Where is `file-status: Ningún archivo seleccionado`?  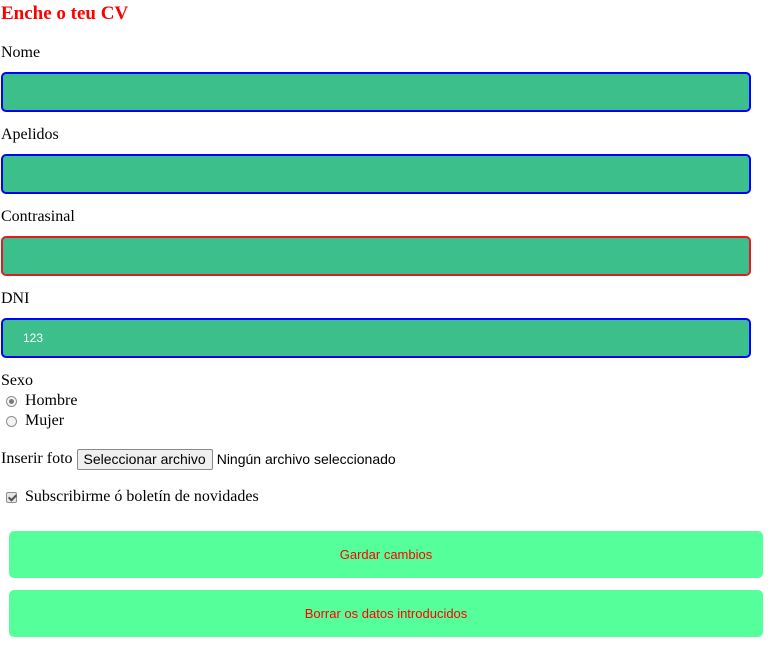
file-status: Ningún archivo seleccionado is located at coordinates (306, 459).